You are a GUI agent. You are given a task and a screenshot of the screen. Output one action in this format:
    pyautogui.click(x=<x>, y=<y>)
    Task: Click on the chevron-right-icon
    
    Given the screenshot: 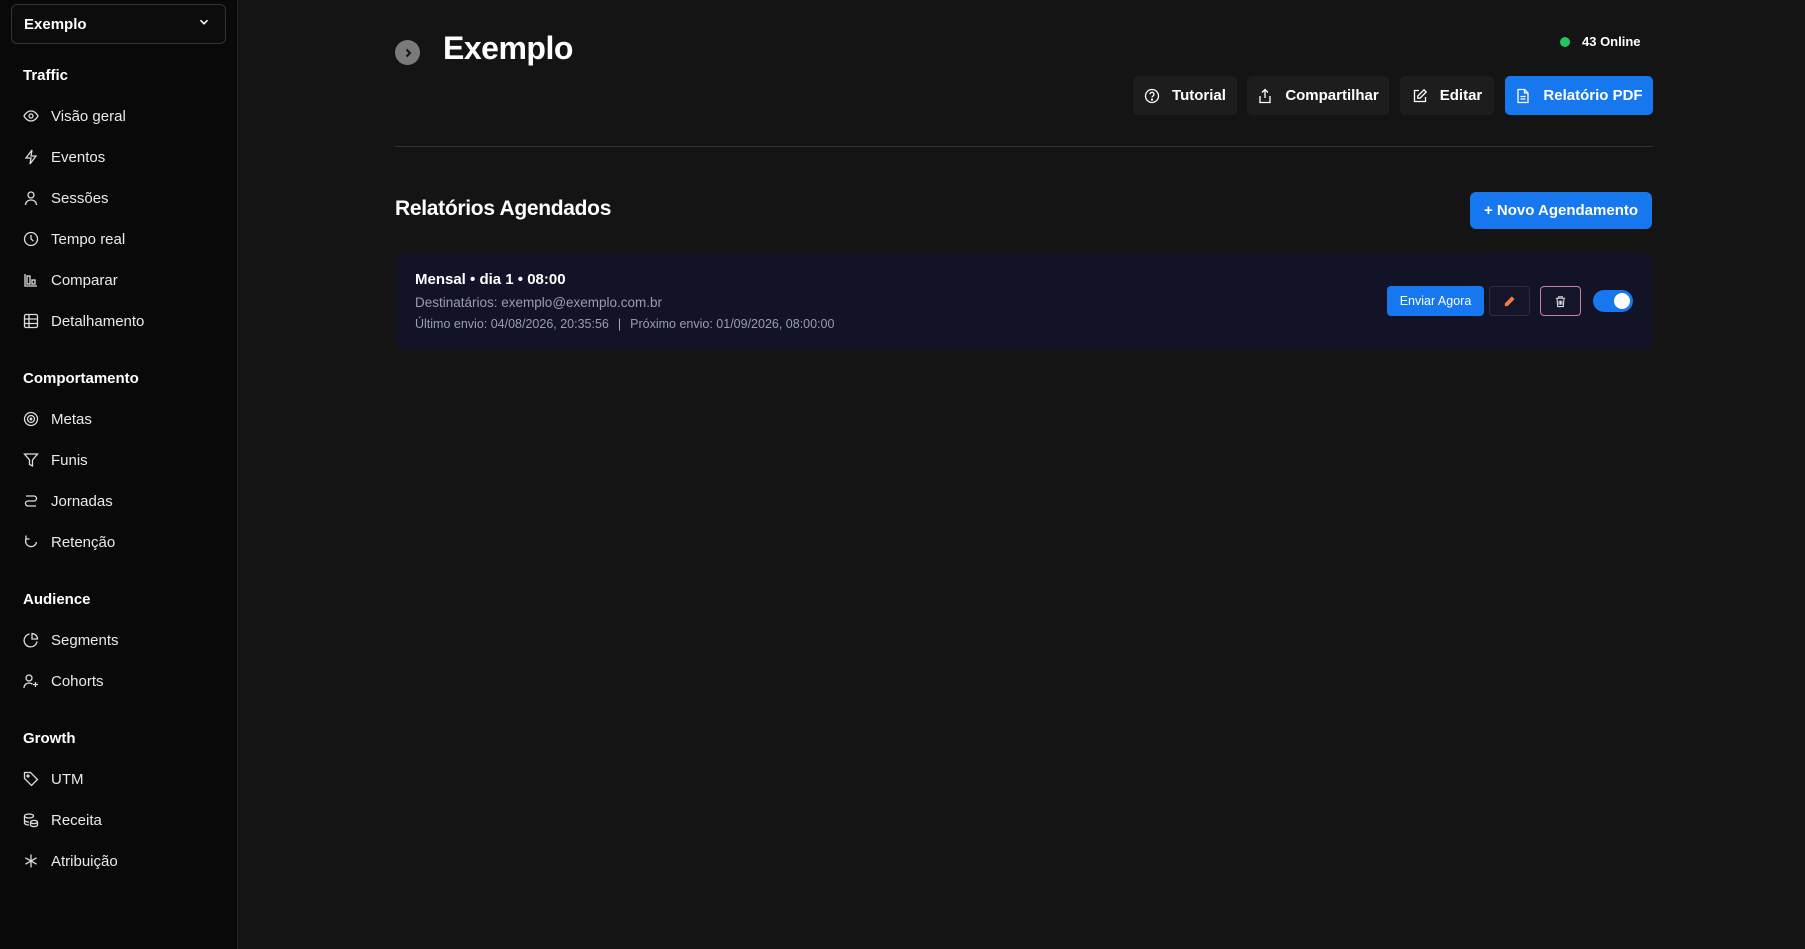 What is the action you would take?
    pyautogui.click(x=408, y=53)
    